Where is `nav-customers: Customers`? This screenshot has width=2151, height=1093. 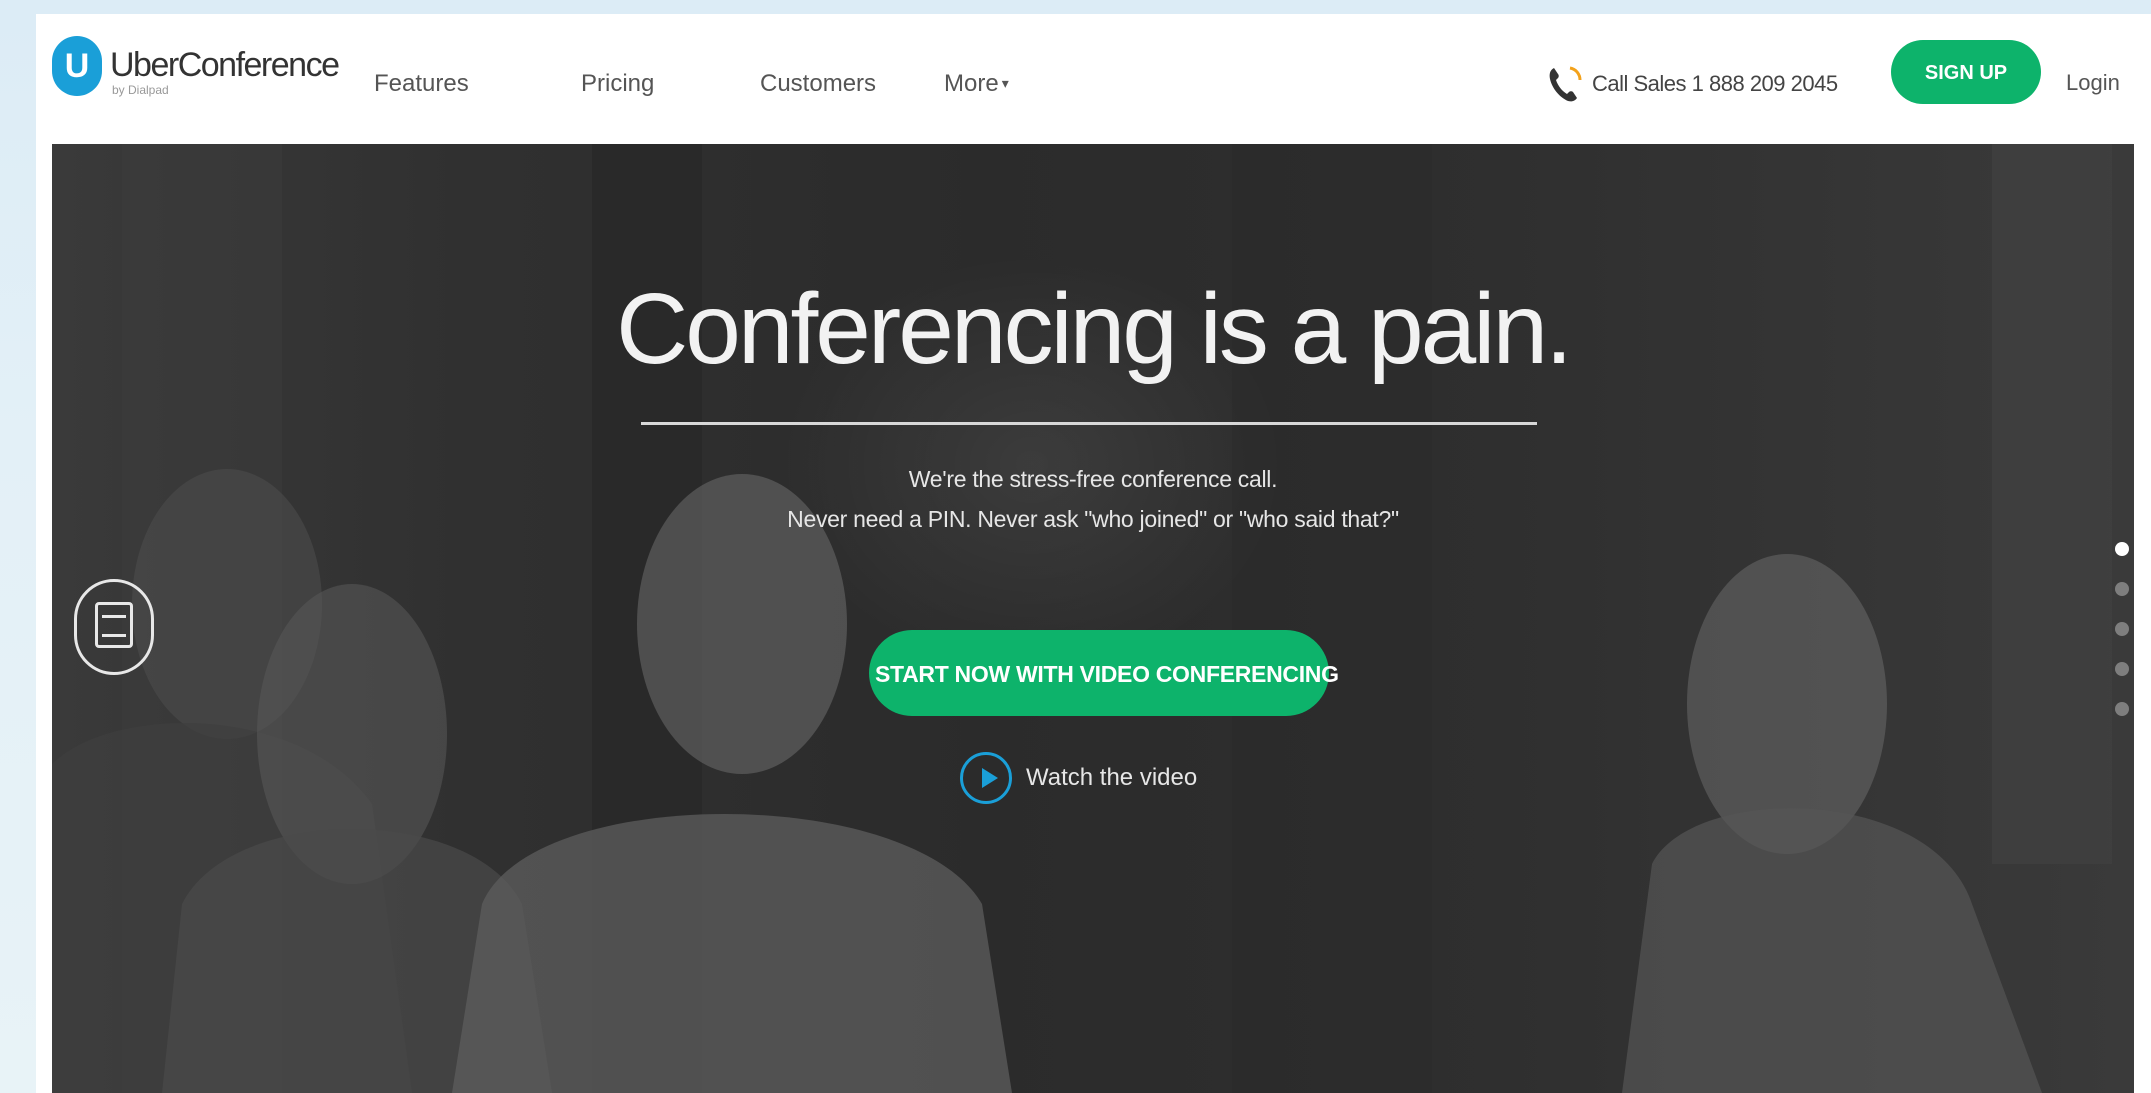 nav-customers: Customers is located at coordinates (818, 84).